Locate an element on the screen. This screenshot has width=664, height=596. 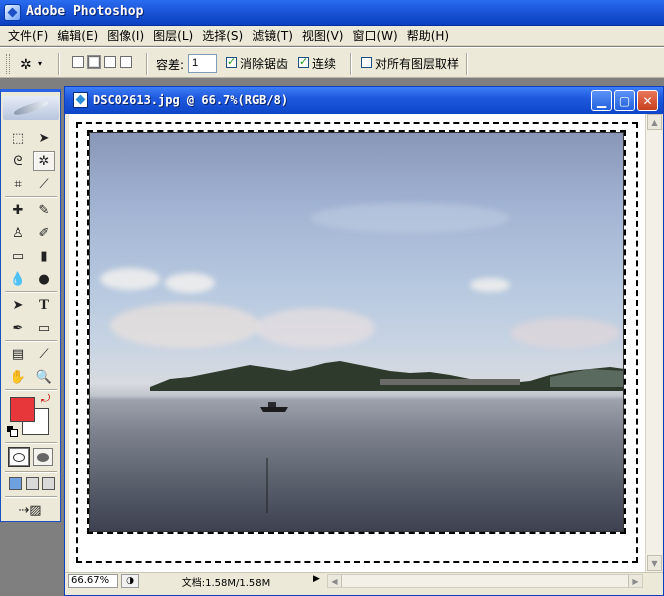
menu-select: 选择(S) is located at coordinates (222, 35).